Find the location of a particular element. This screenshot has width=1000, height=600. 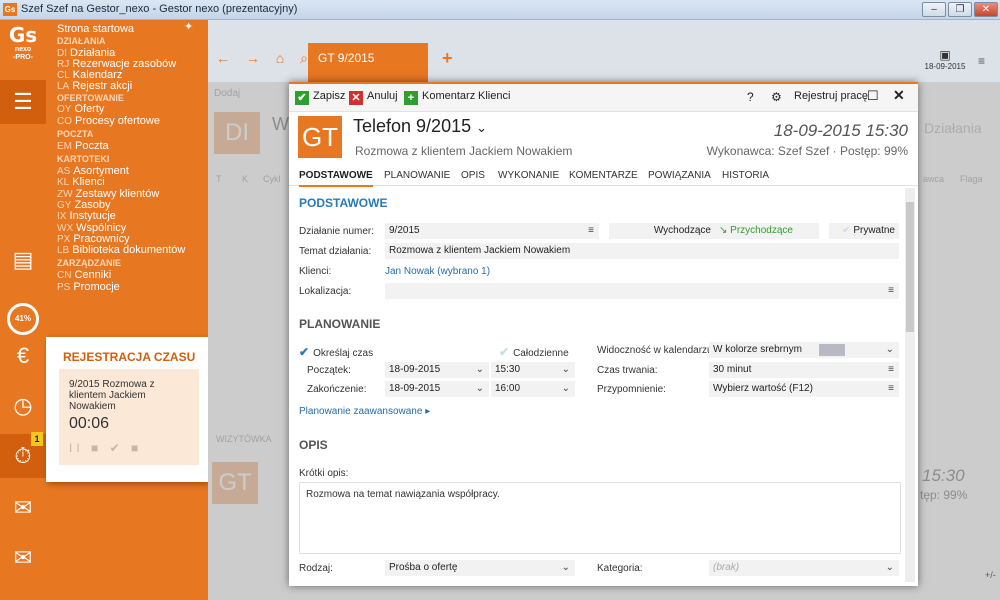

lokalizacja-field: ≡ is located at coordinates (642, 291).